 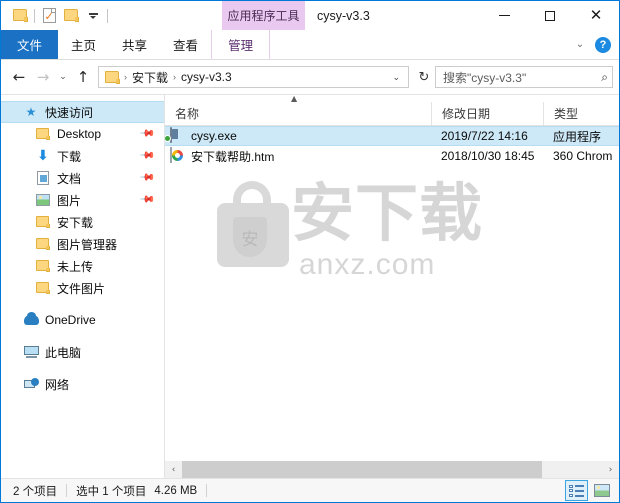 I want to click on back-button: ←, so click(x=19, y=77).